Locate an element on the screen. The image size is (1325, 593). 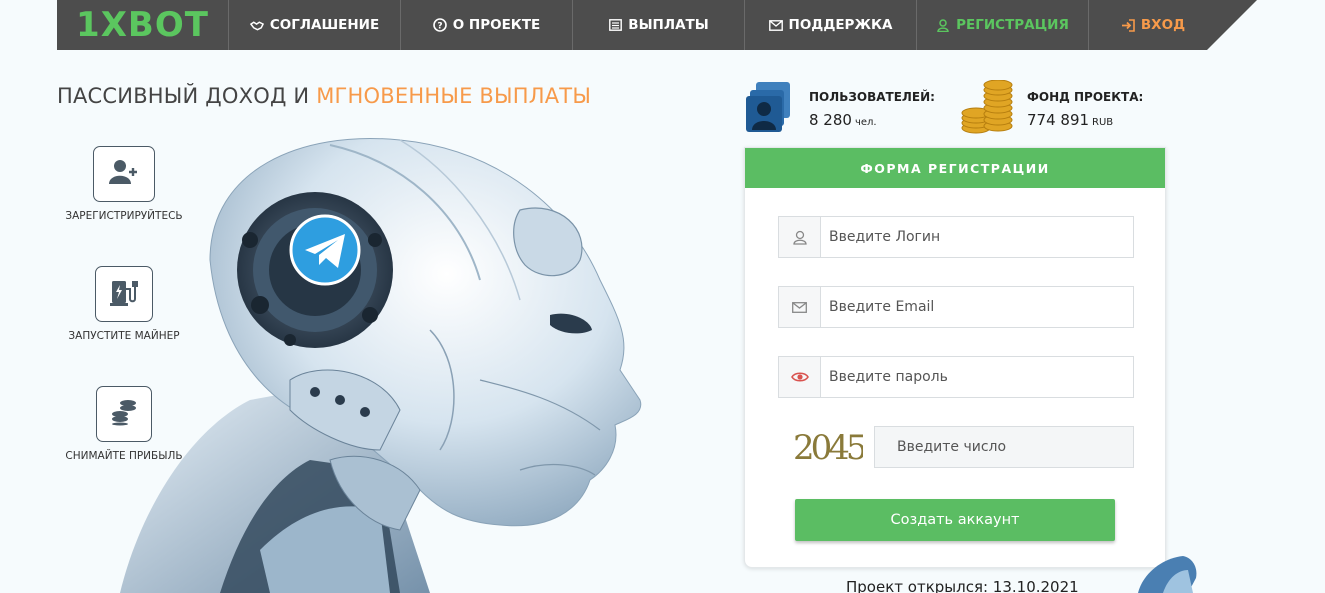
step-label: ЗАРЕГИСТРИРУЙТЕСЬ is located at coordinates (124, 216).